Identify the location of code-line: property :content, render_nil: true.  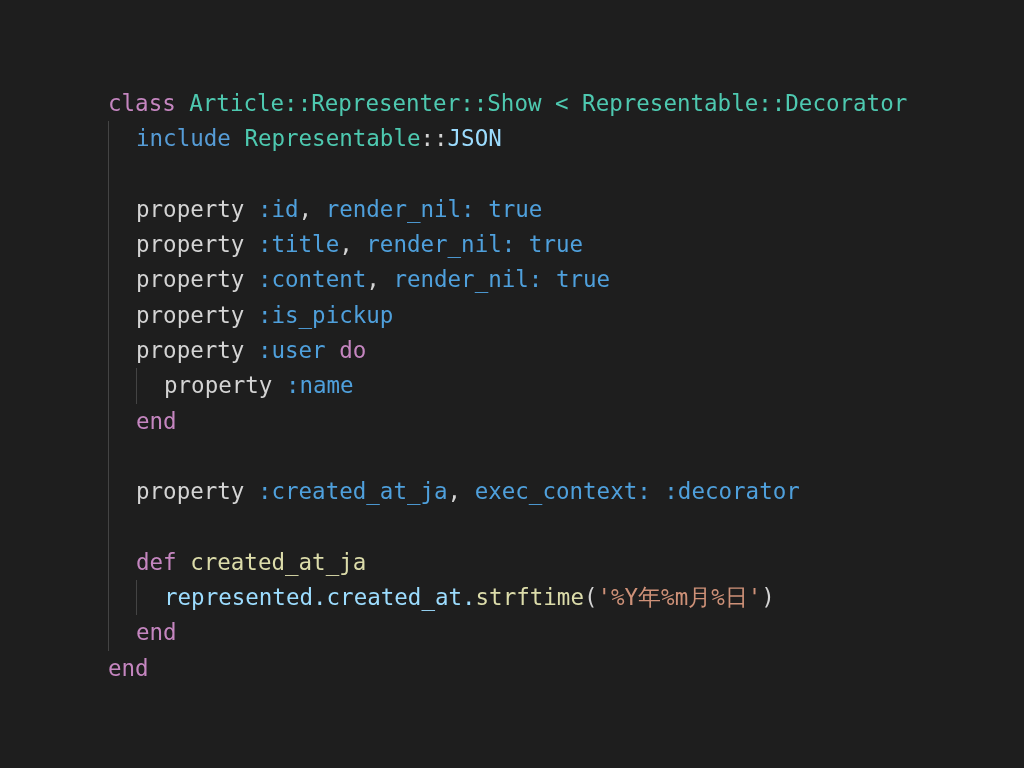
(373, 280).